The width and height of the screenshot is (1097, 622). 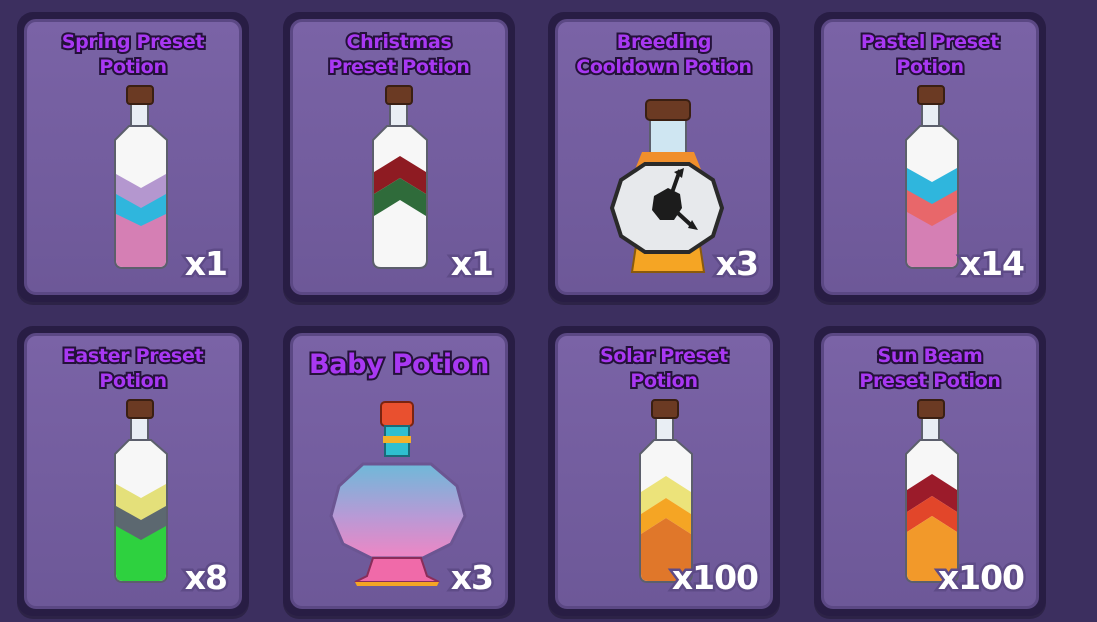 I want to click on item-card-baby-potion: Baby Potion x3, so click(x=399, y=471).